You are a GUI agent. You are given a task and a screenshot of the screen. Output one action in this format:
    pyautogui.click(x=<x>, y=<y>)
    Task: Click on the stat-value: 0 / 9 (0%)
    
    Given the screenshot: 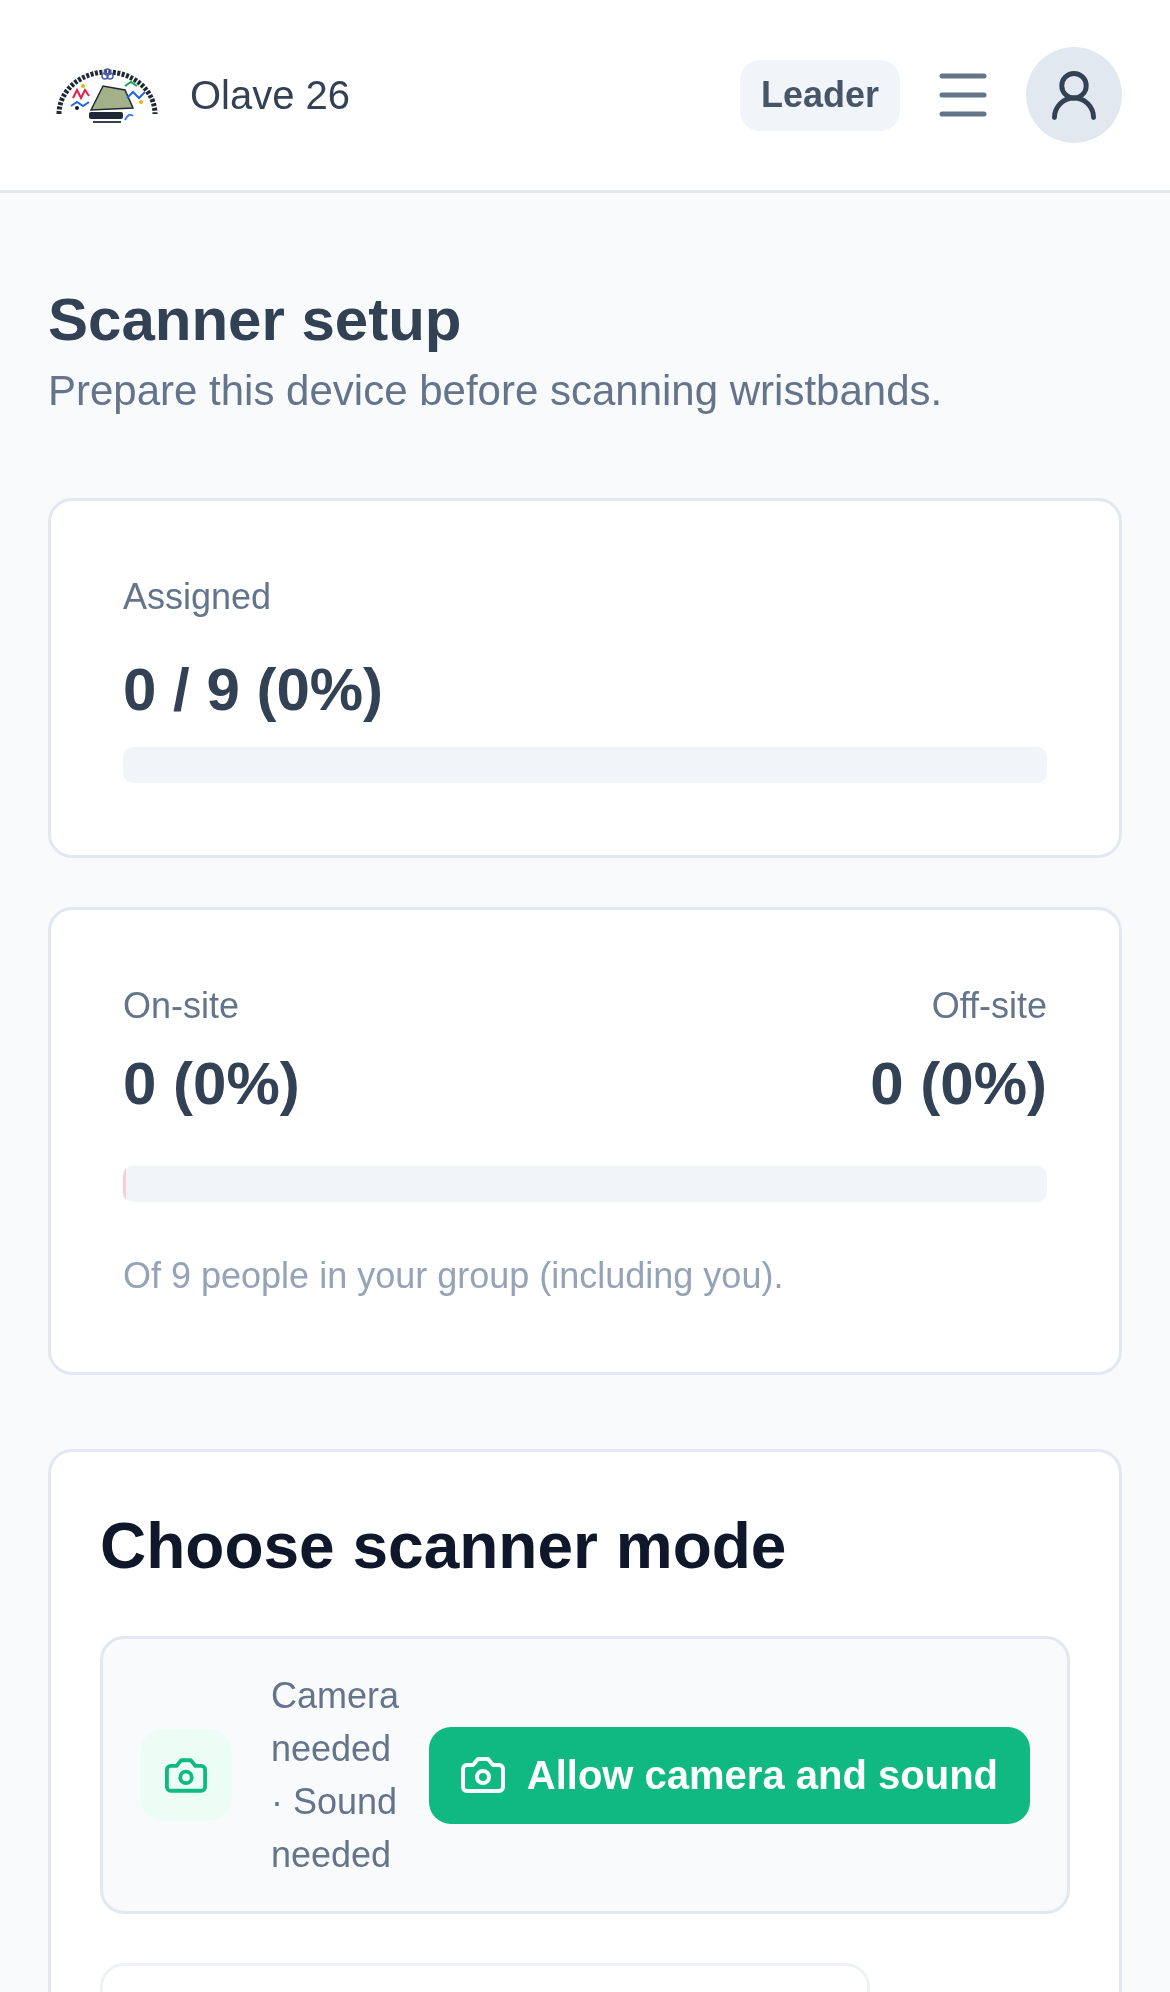 What is the action you would take?
    pyautogui.click(x=253, y=690)
    